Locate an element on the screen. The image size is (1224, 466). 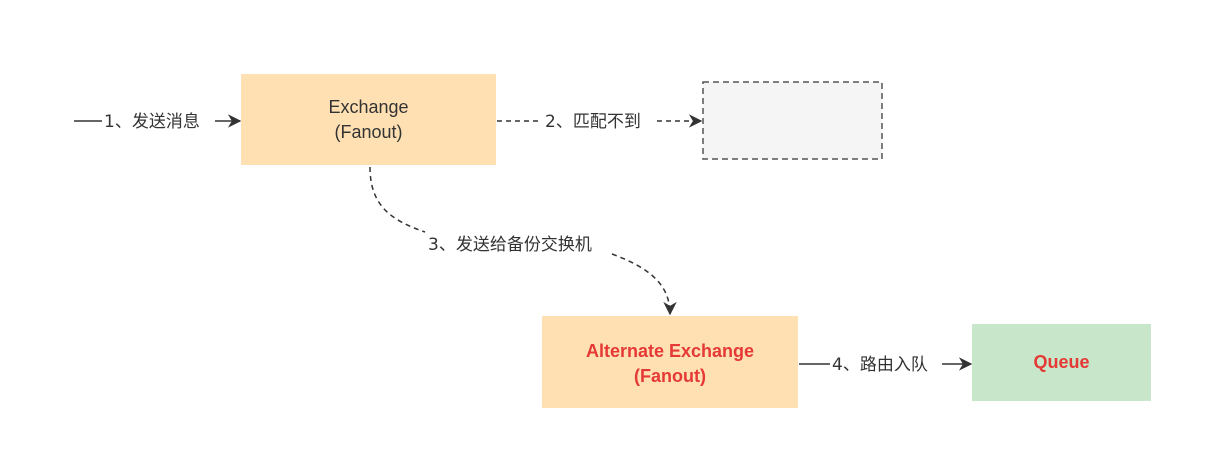
queue-label: Queue is located at coordinates (1061, 362).